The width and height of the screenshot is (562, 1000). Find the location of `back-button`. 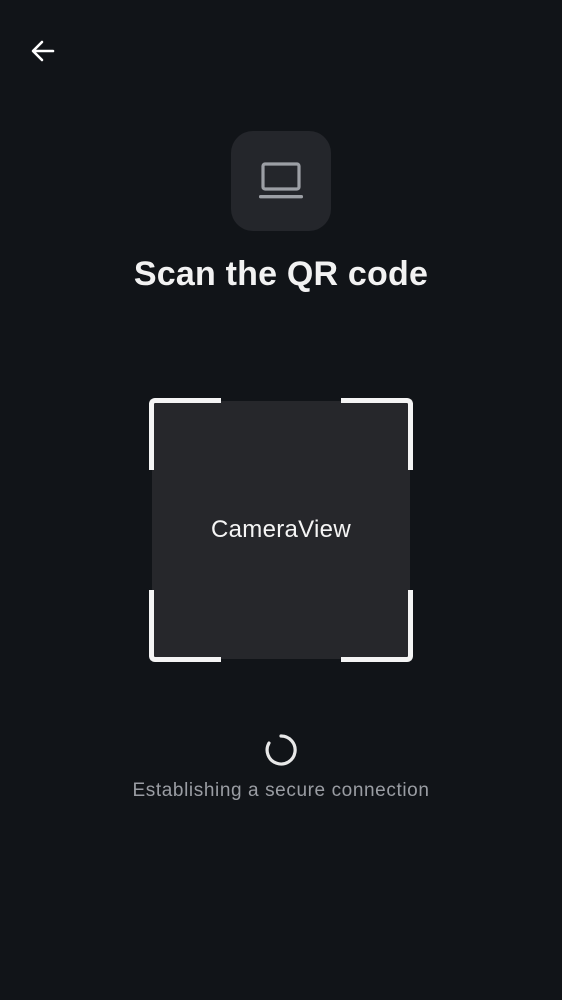

back-button is located at coordinates (43, 51).